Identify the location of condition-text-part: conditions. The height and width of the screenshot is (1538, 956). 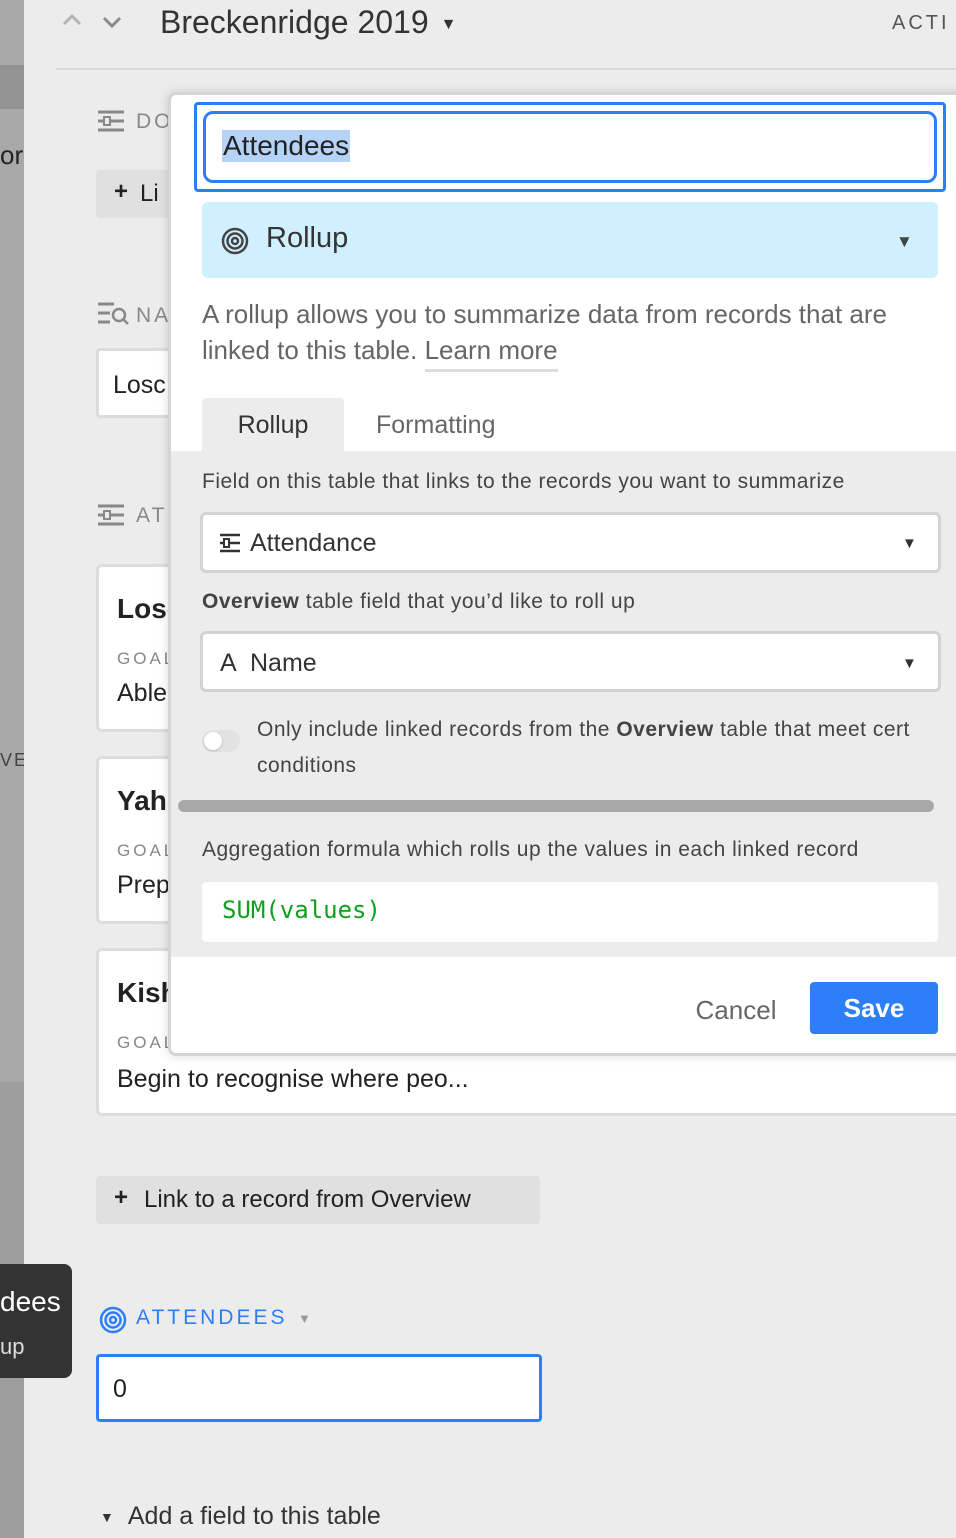
(307, 765).